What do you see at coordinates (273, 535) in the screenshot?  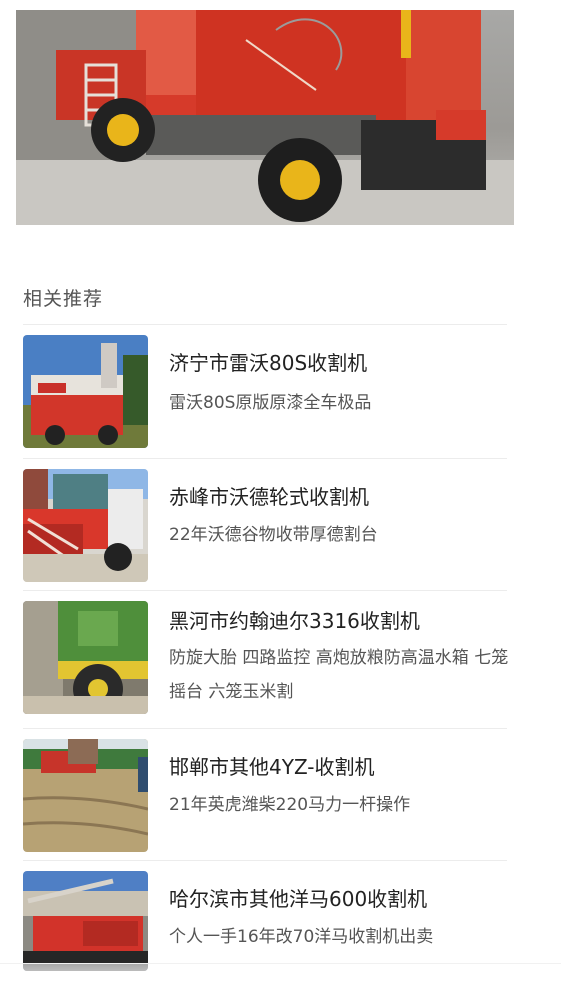 I see `item-description: 22年沃德谷物收带厚德割台` at bounding box center [273, 535].